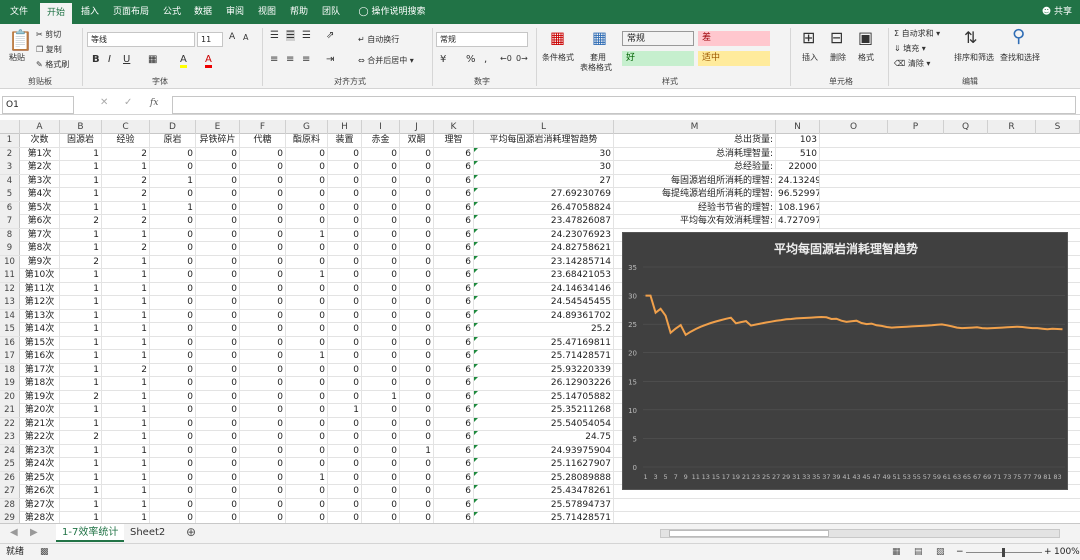 This screenshot has height=560, width=1080. I want to click on autosum-button: Σ 自动求和 ▾, so click(917, 33).